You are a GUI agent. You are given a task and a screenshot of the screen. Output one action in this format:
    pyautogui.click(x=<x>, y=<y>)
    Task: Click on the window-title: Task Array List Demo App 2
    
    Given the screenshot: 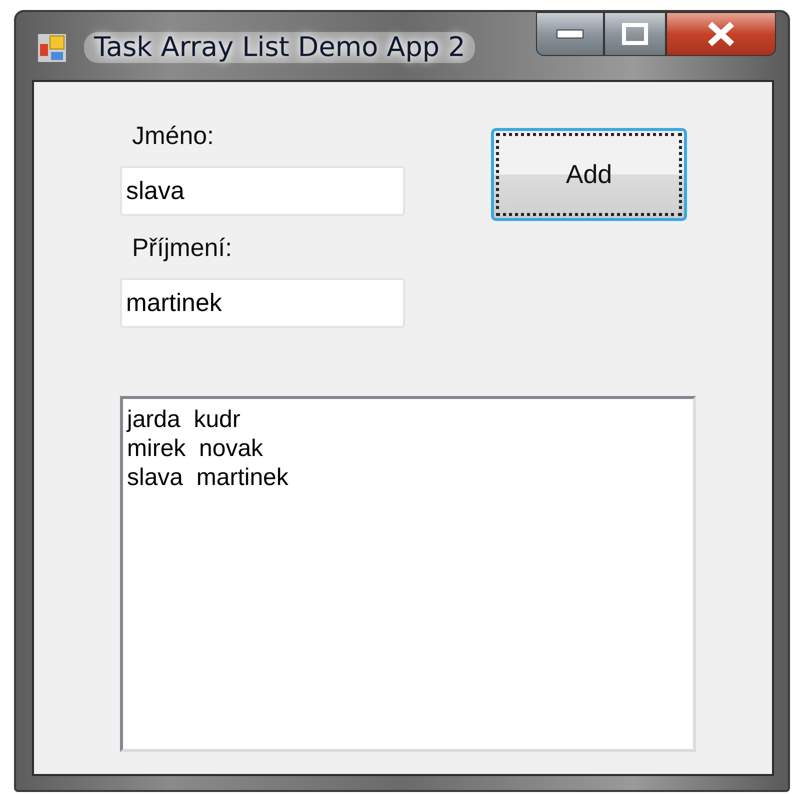 What is the action you would take?
    pyautogui.click(x=280, y=47)
    